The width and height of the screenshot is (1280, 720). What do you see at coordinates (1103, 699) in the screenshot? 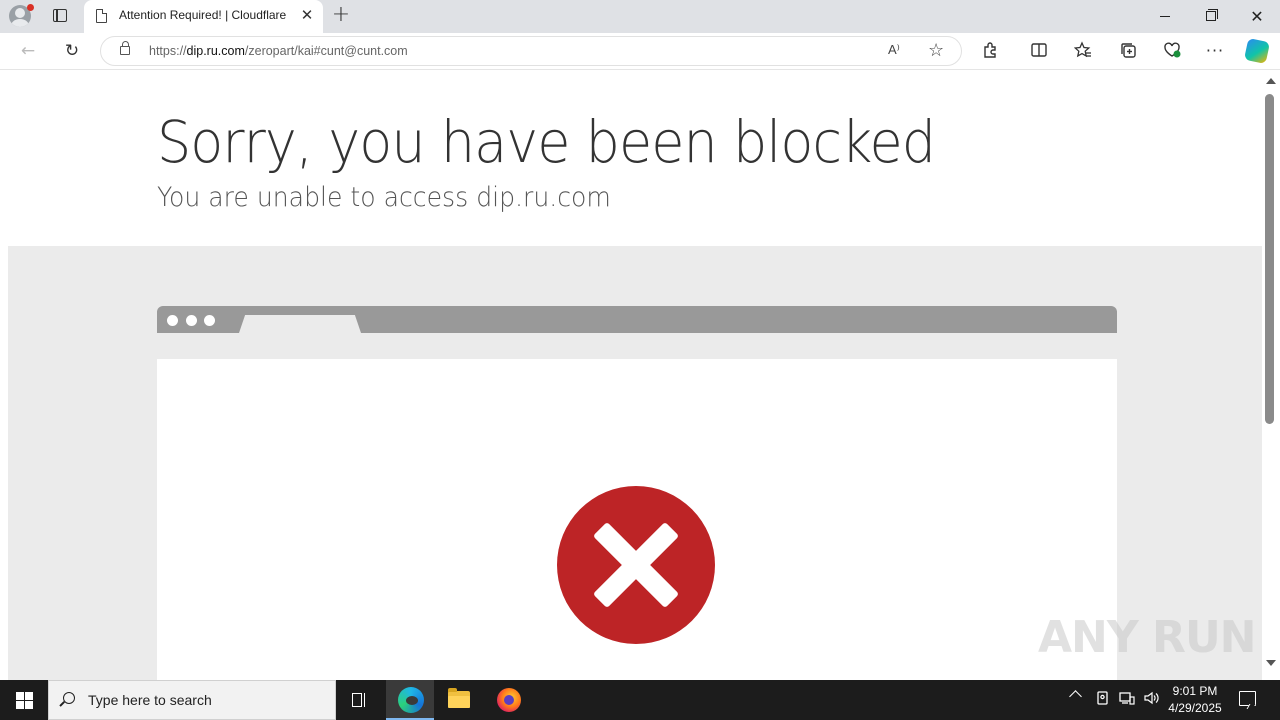
I see `meet-now-icon` at bounding box center [1103, 699].